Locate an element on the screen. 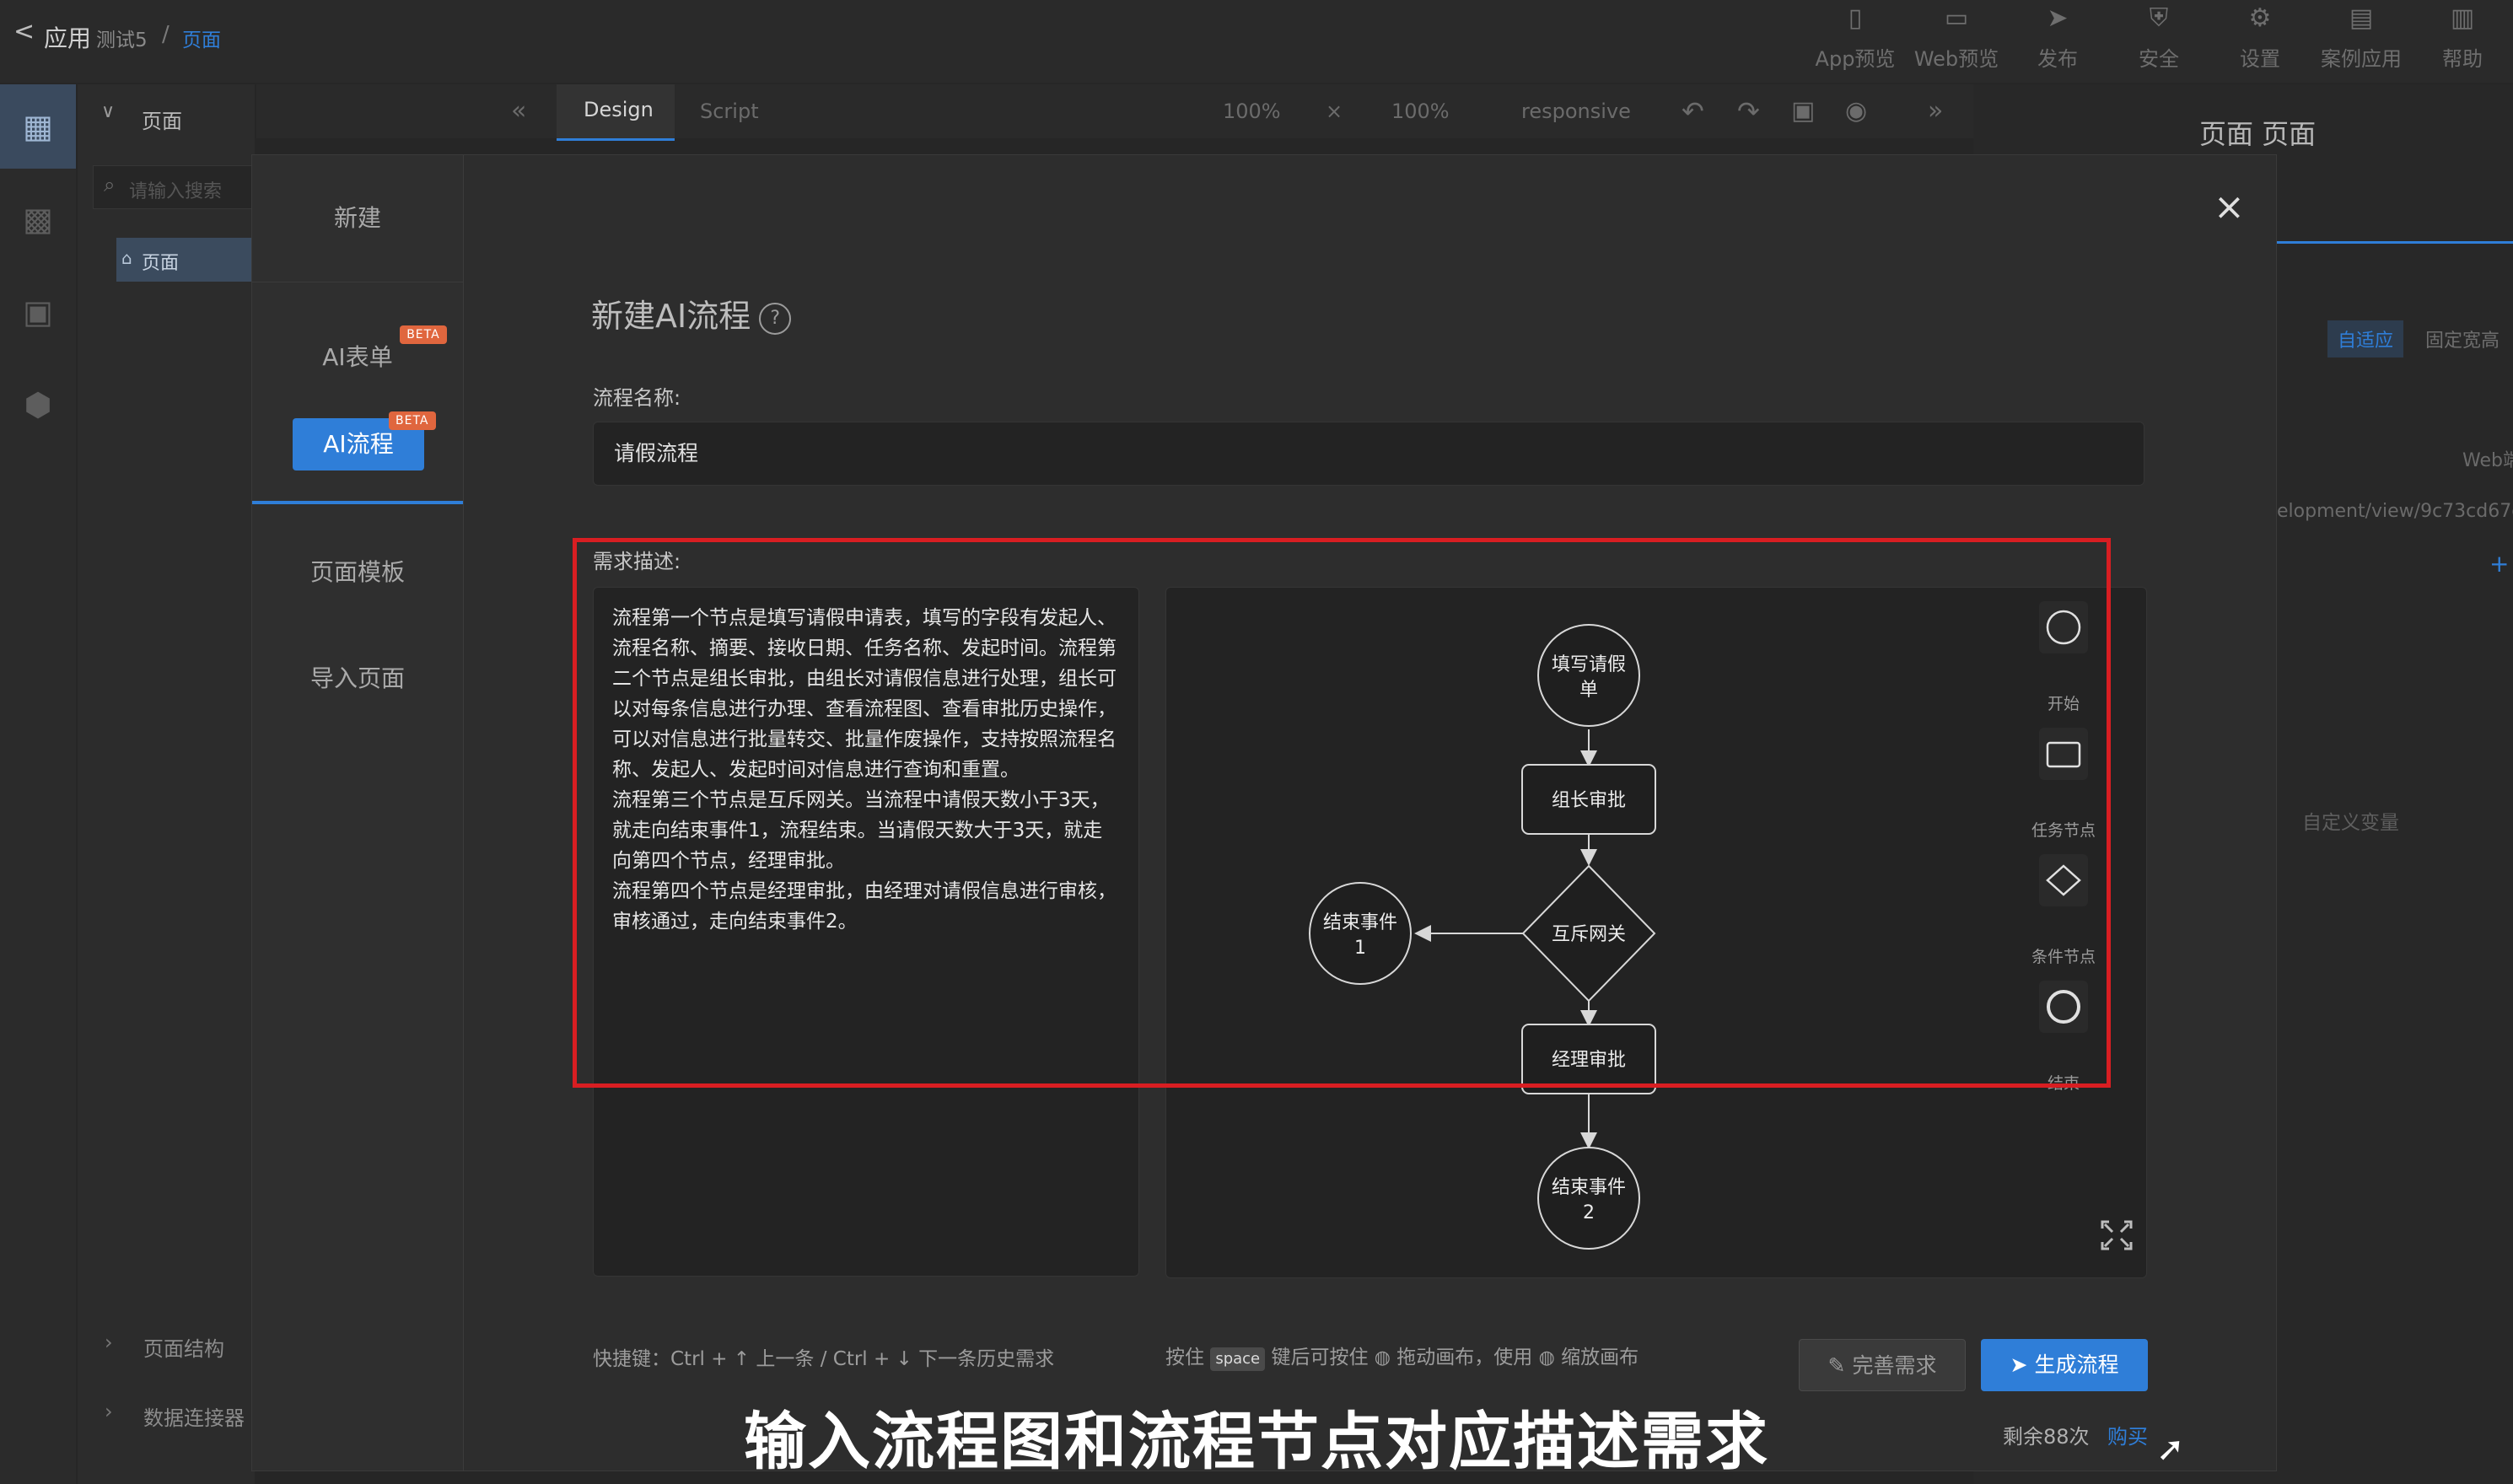 The width and height of the screenshot is (2513, 1484). nav-import-page: 导入页面 is located at coordinates (357, 679).